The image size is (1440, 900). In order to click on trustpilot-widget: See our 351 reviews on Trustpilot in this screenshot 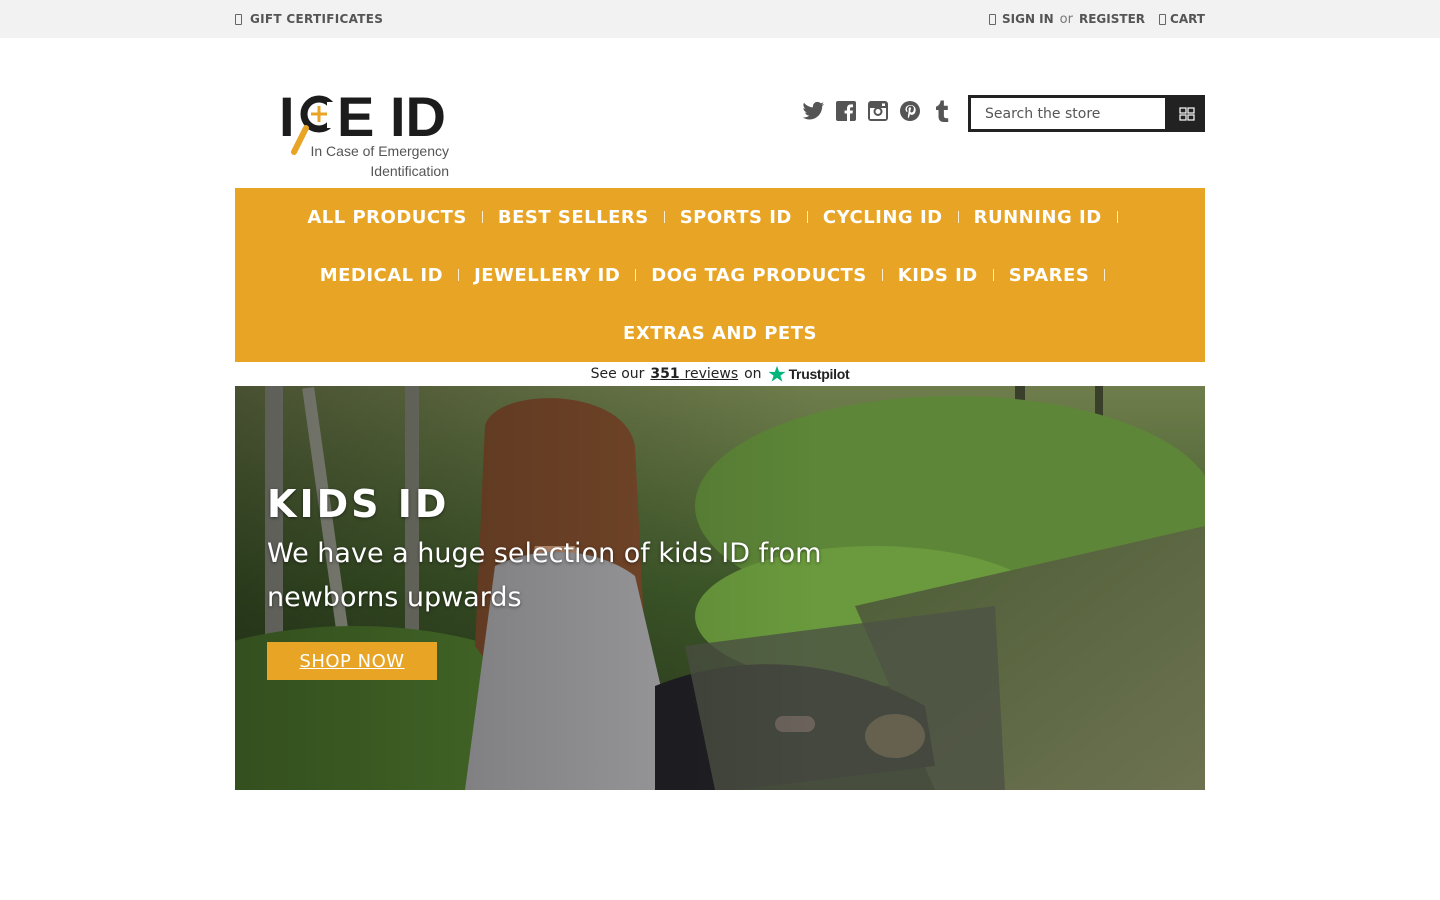, I will do `click(720, 374)`.